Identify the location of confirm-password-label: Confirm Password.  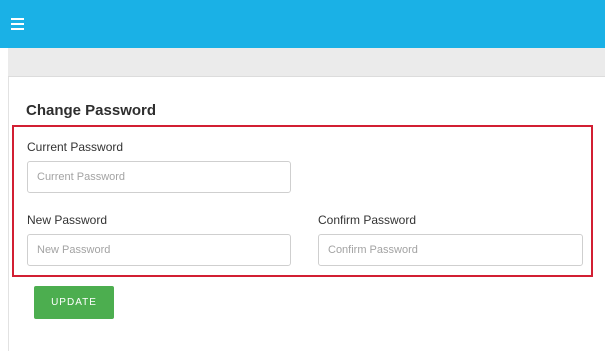
(367, 220).